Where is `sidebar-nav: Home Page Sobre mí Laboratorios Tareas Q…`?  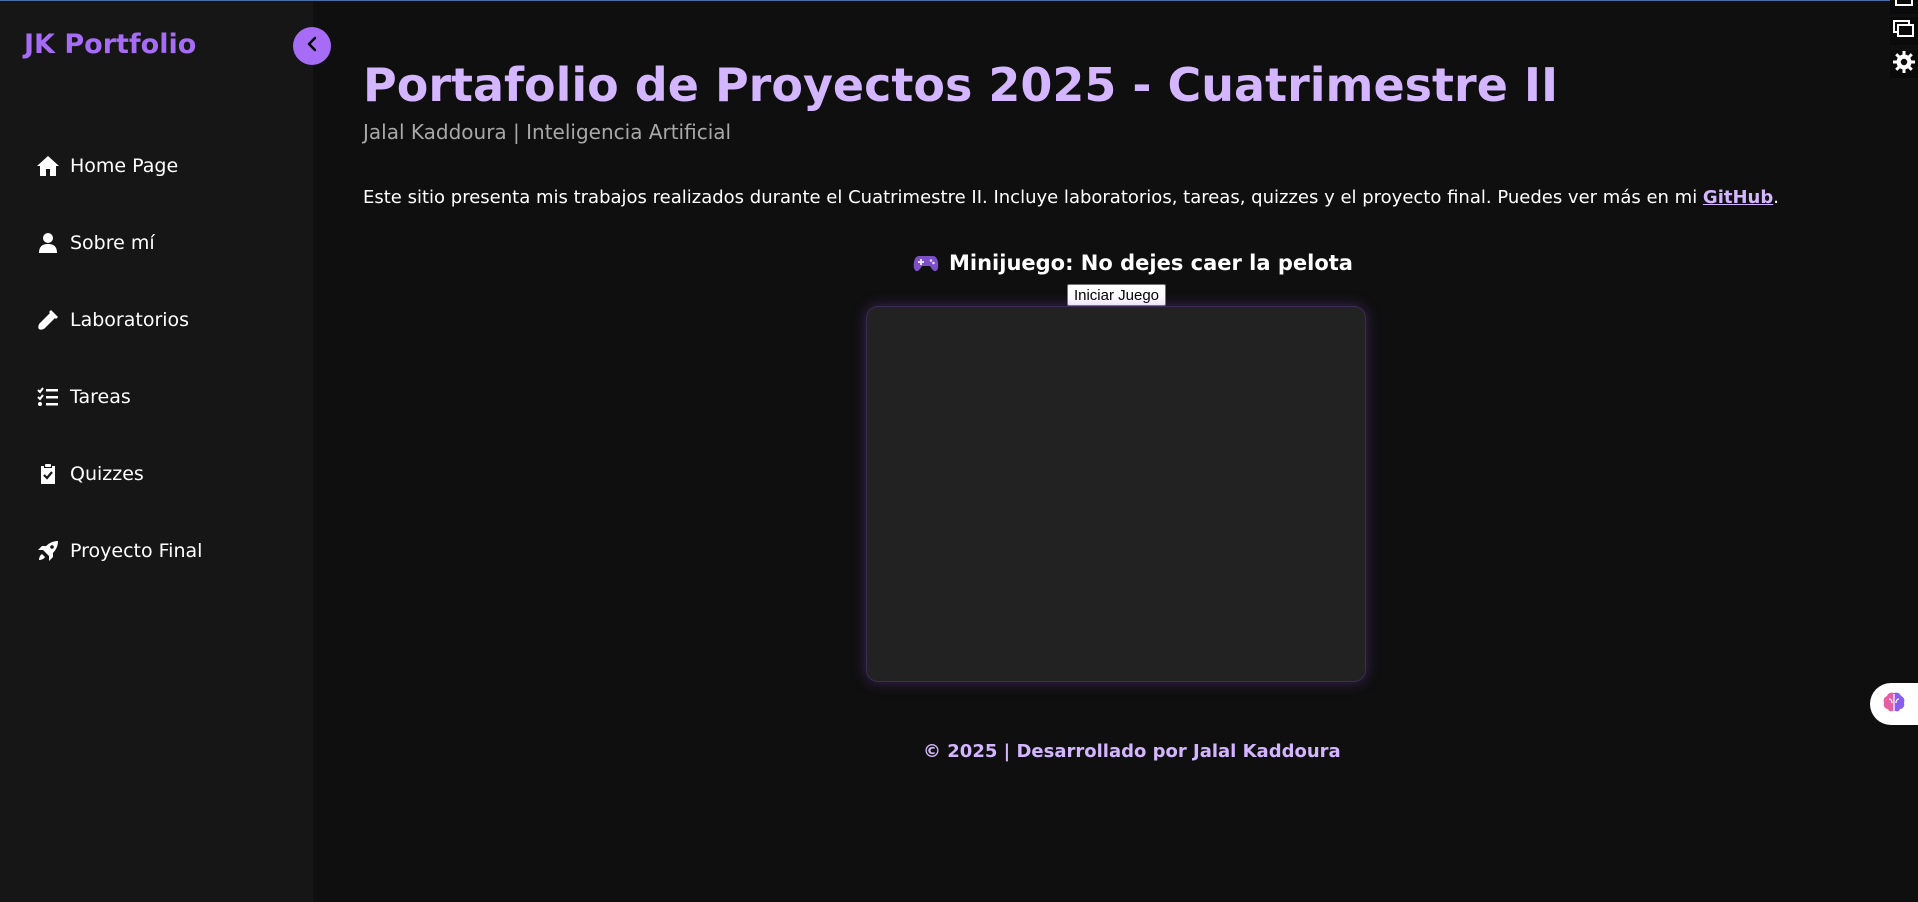
sidebar-nav: Home Page Sobre mí Laboratorios Tareas Q… is located at coordinates (119, 358).